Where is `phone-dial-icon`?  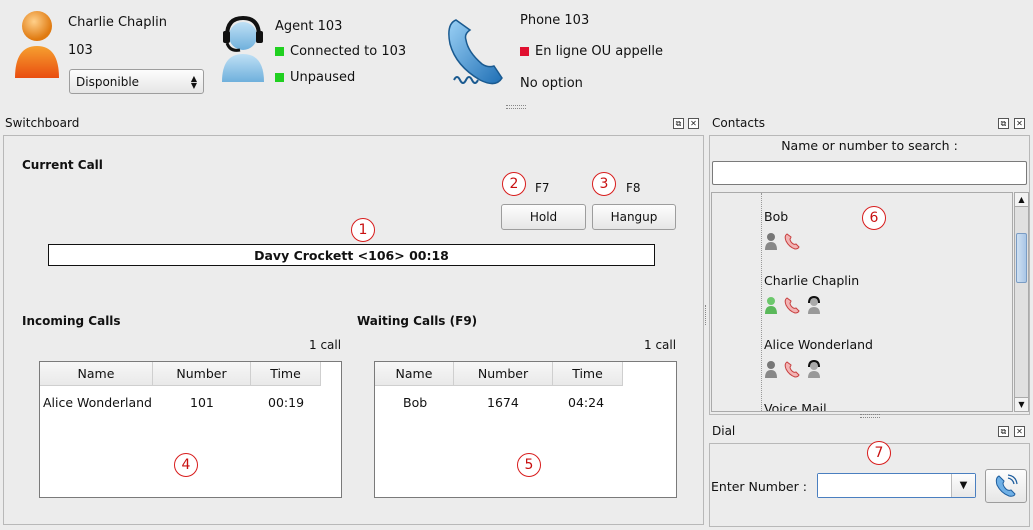 phone-dial-icon is located at coordinates (1006, 485).